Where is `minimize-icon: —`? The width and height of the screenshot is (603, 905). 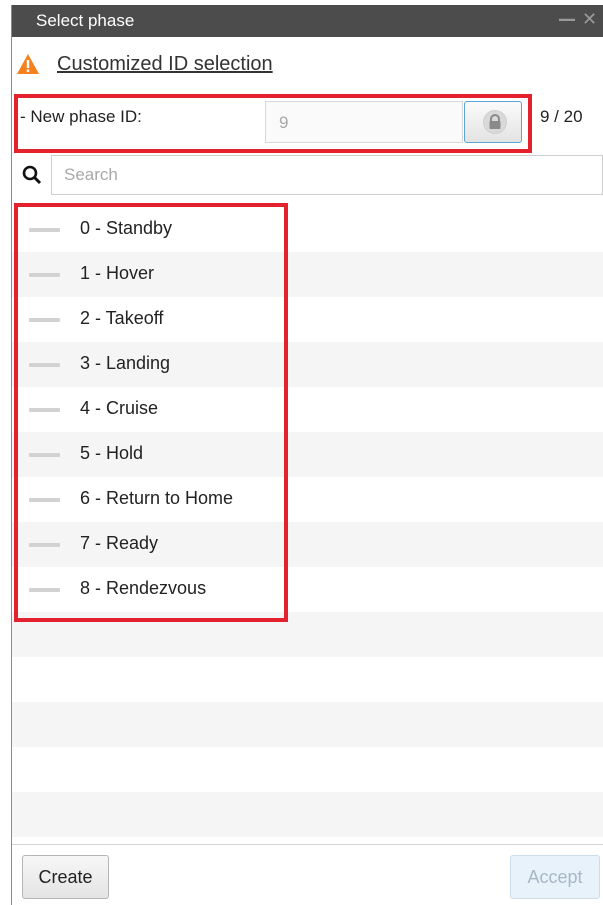 minimize-icon: — is located at coordinates (567, 19).